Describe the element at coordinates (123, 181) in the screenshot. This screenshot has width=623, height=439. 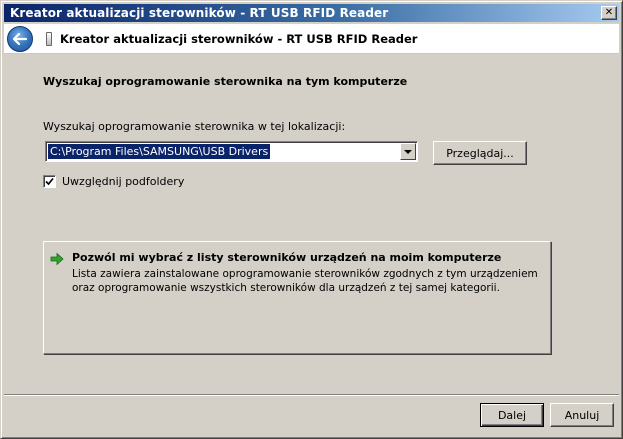
I see `include-subfolders-label: Uwzględnij podfoldery` at that location.